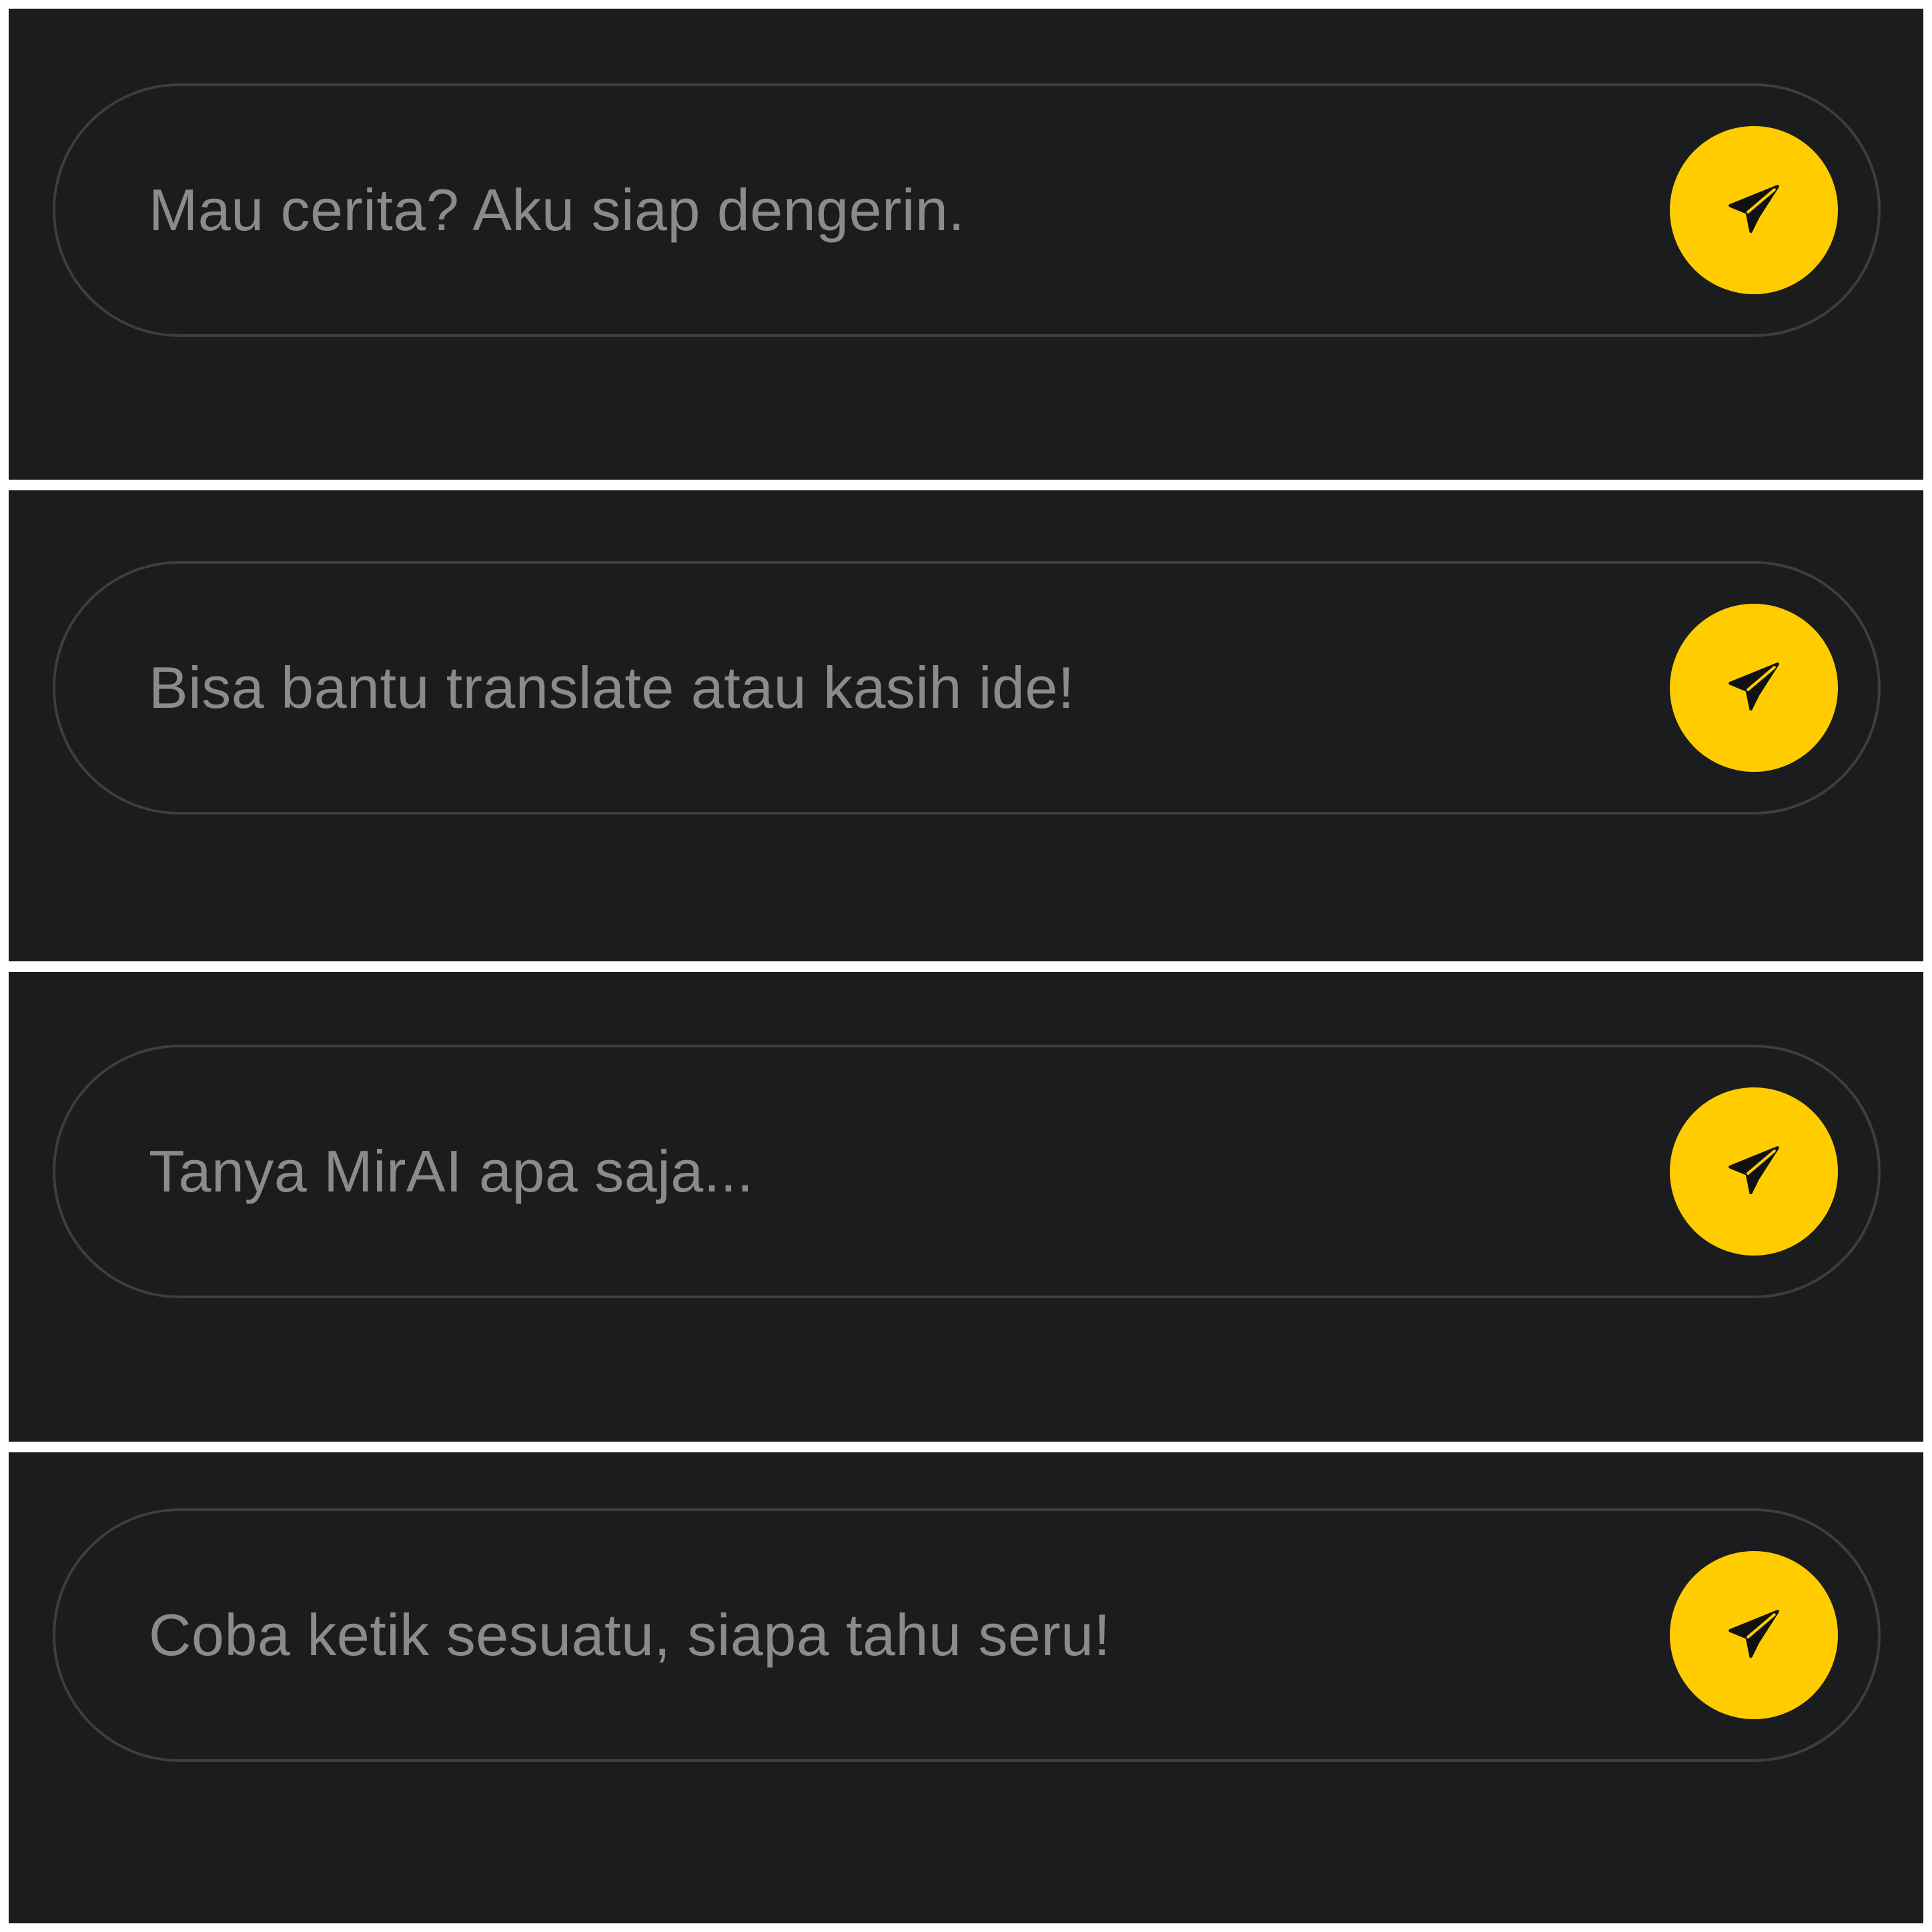 The width and height of the screenshot is (1932, 1932). What do you see at coordinates (557, 210) in the screenshot?
I see `chat-input-placeholder-1: Mau cerita? Aku siap dengerin.` at bounding box center [557, 210].